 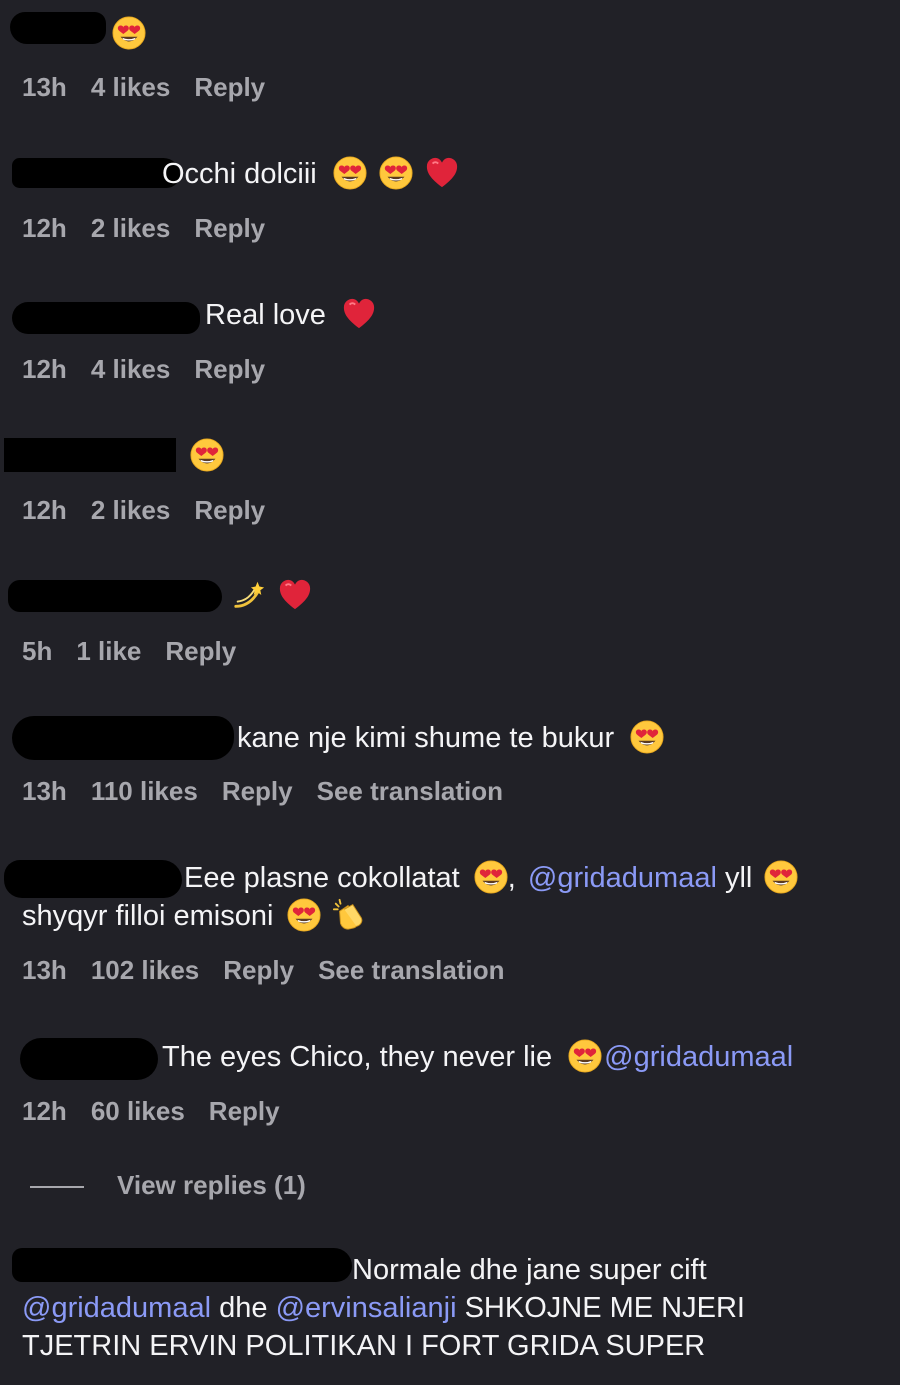 I want to click on comment-meta: 12h 60 likes Reply, so click(x=163, y=1111).